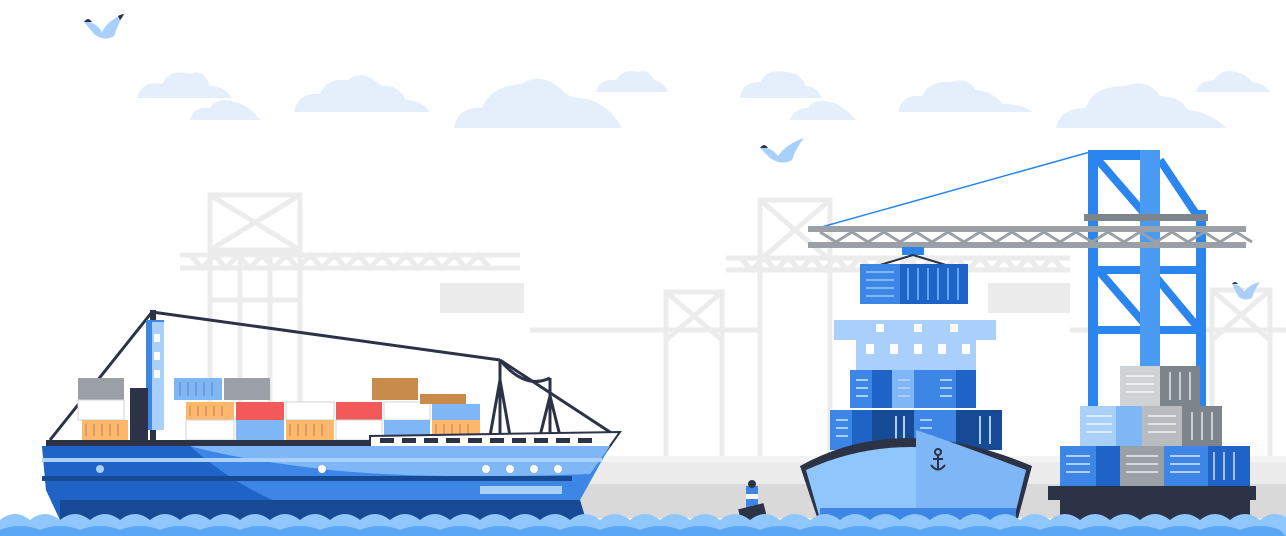 Image resolution: width=1286 pixels, height=536 pixels. I want to click on hanging-container, so click(914, 284).